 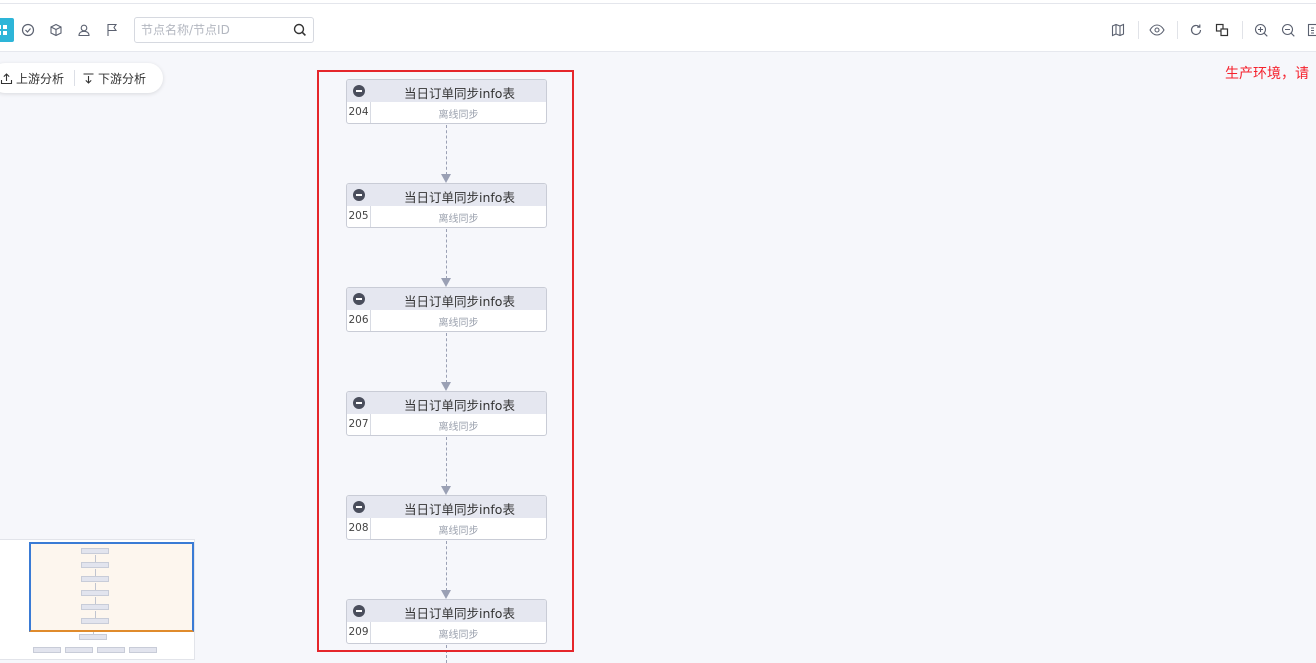 I want to click on upstream-analysis-button: 上游分析, so click(x=32, y=78).